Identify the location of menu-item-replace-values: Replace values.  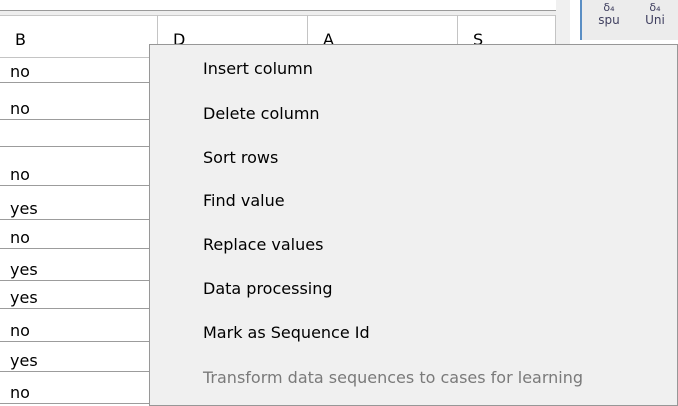
(413, 245).